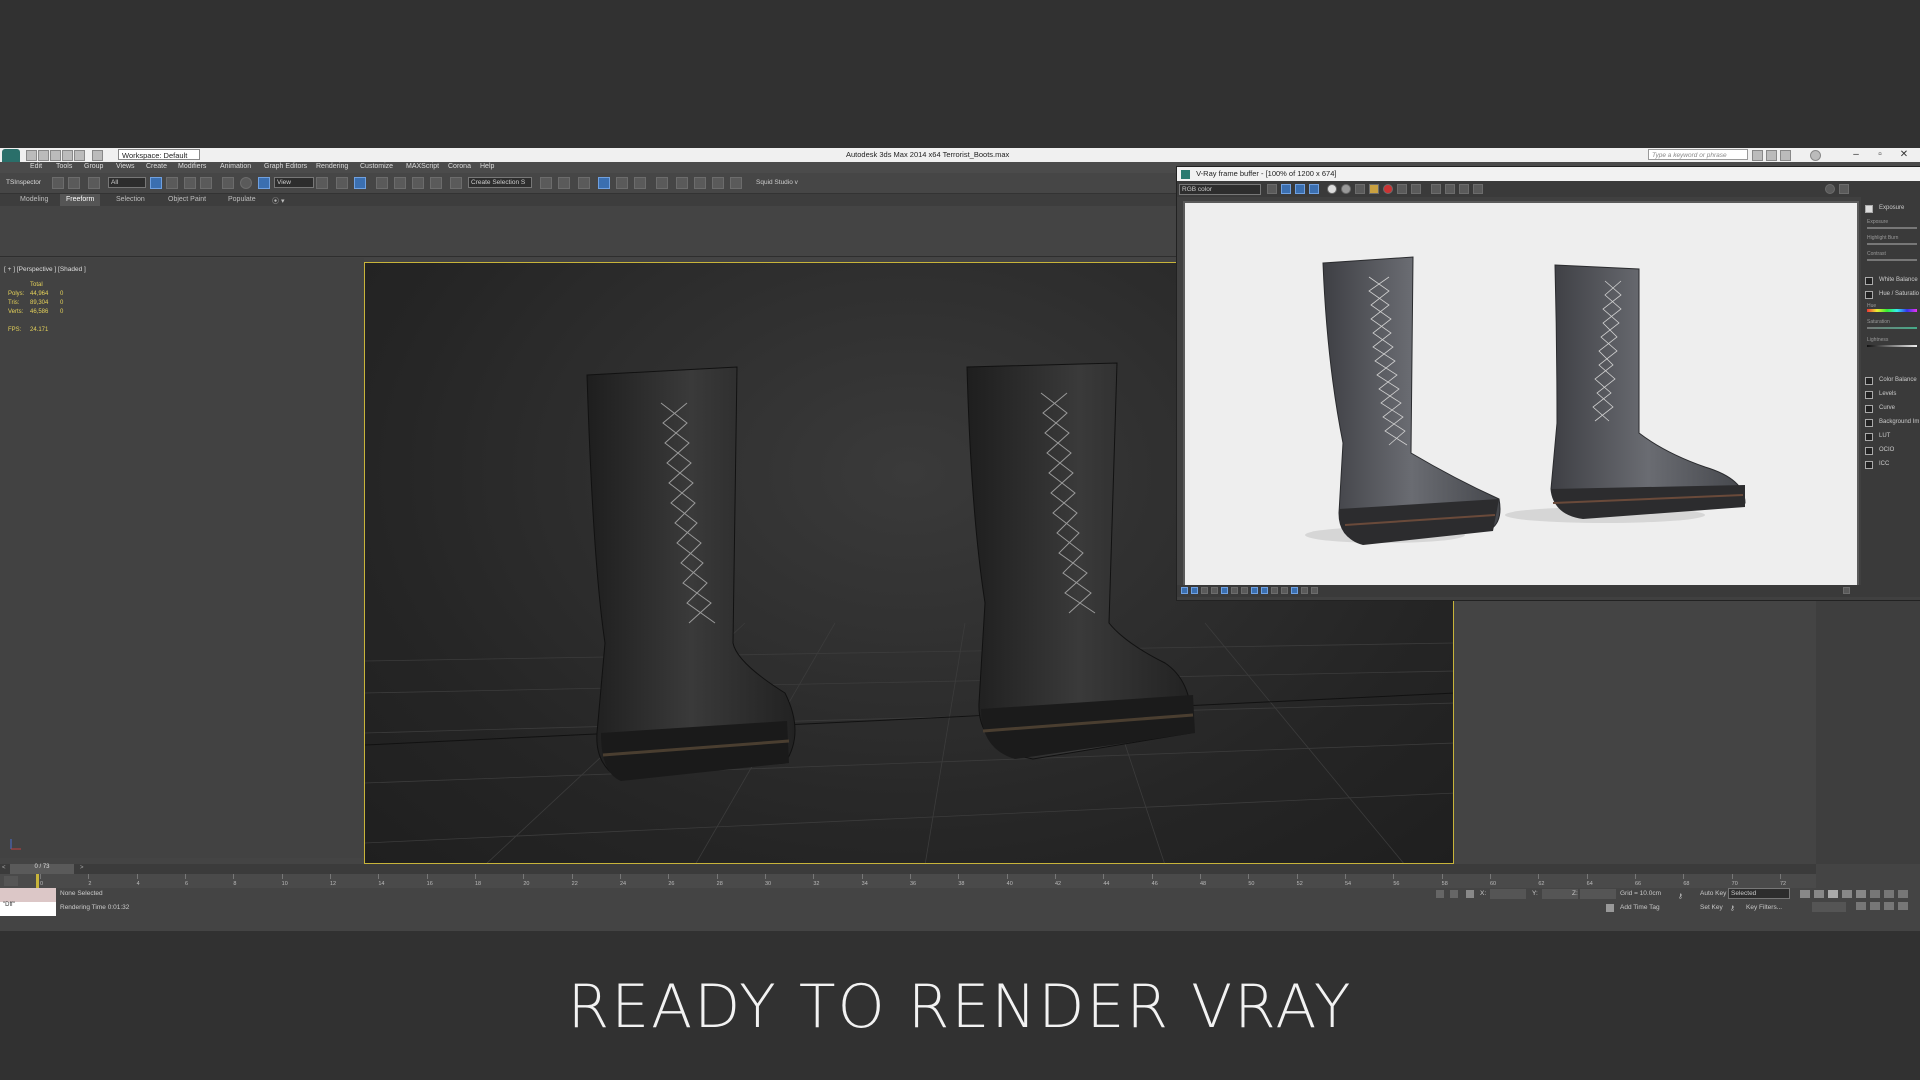  Describe the element at coordinates (36, 166) in the screenshot. I see `menu-edit: Edit` at that location.